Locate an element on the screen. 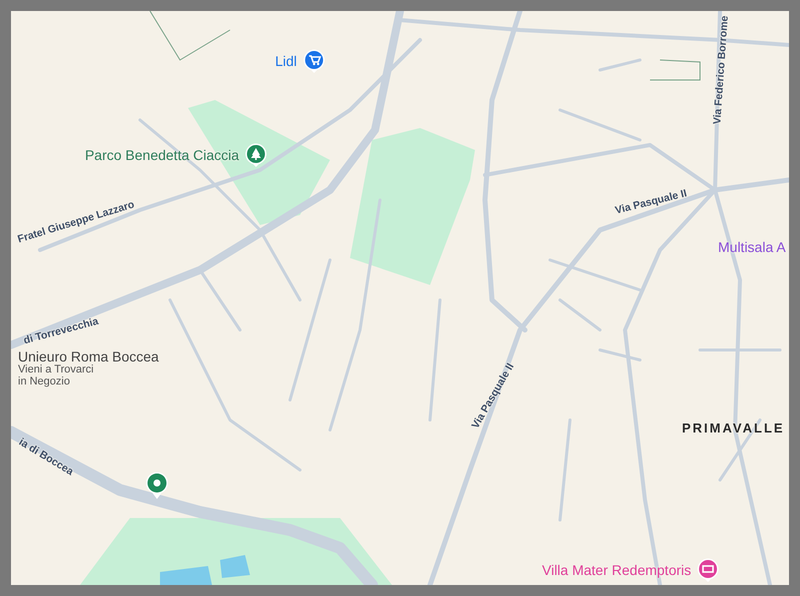  place-name: Multisala A is located at coordinates (752, 247).